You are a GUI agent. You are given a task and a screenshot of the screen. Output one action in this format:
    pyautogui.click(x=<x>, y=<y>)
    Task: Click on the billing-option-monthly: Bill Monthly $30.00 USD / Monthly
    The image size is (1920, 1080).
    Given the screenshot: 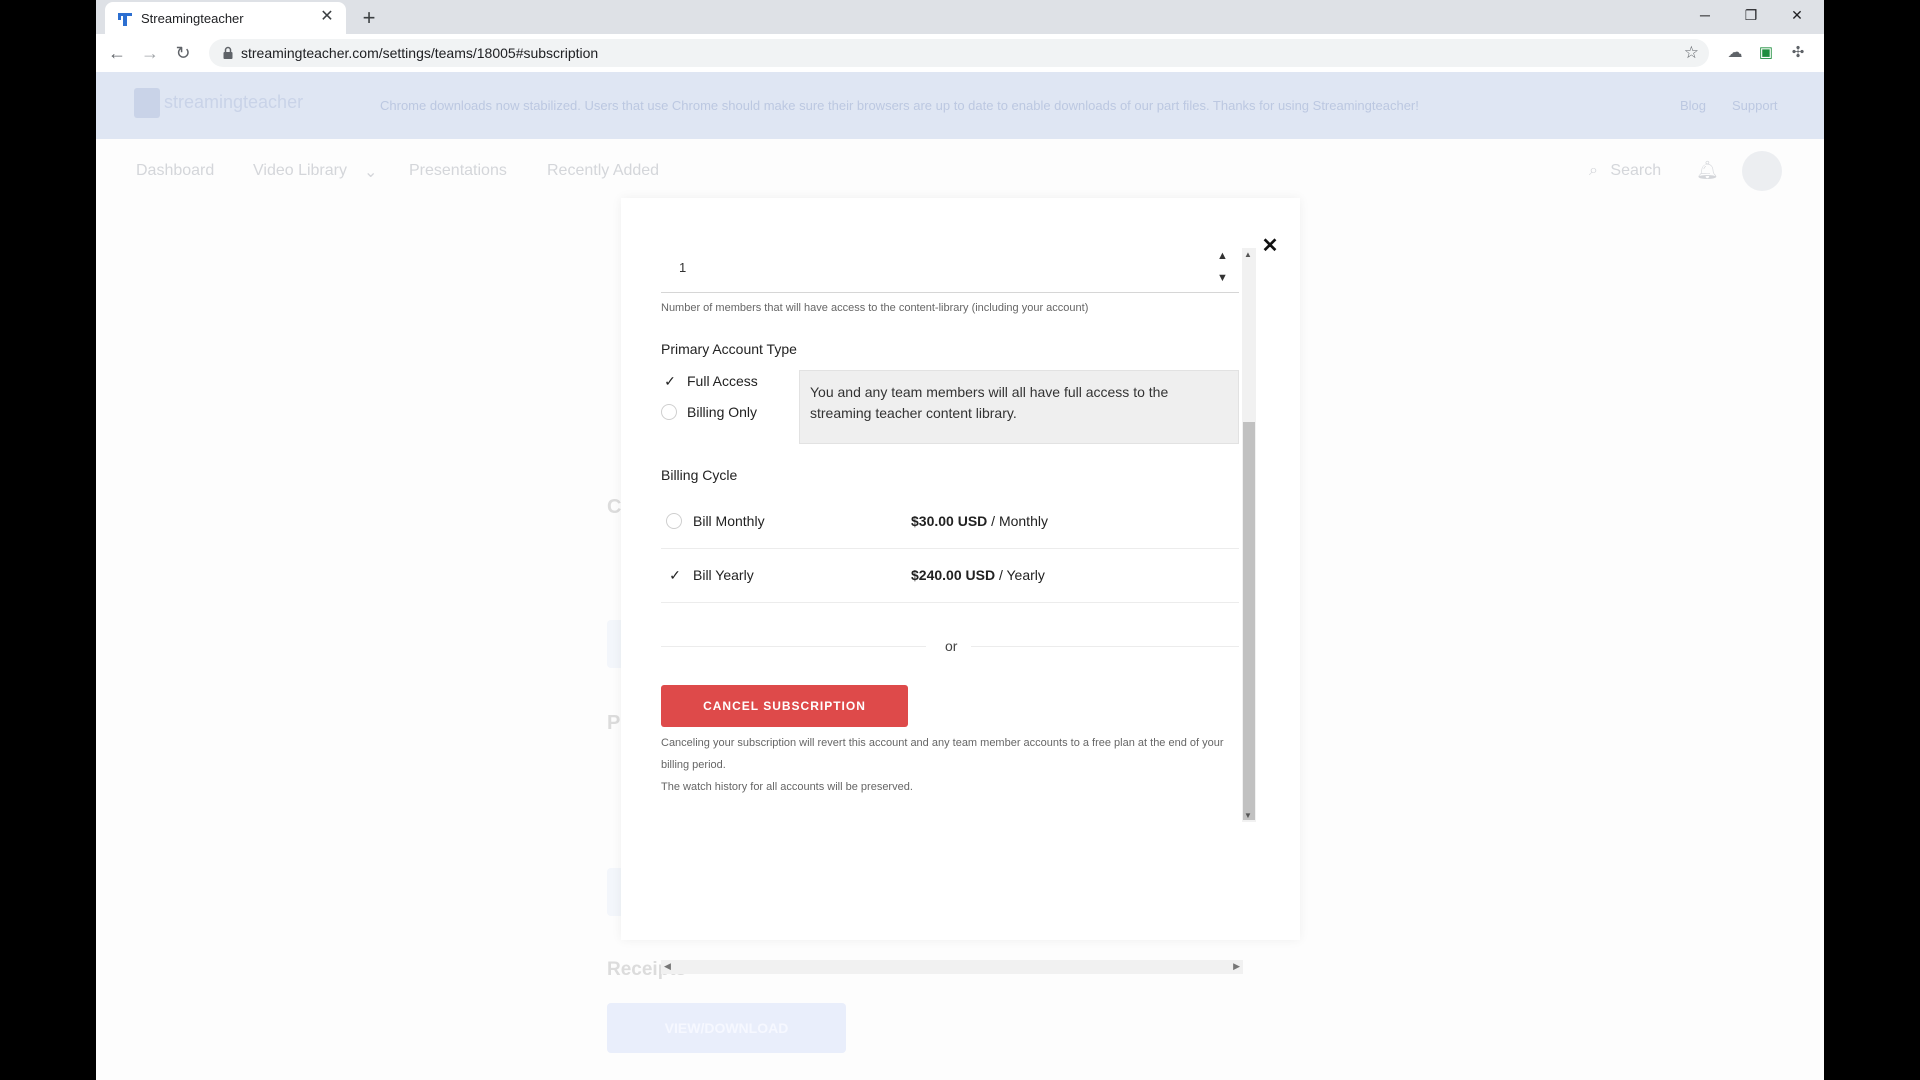 What is the action you would take?
    pyautogui.click(x=950, y=522)
    